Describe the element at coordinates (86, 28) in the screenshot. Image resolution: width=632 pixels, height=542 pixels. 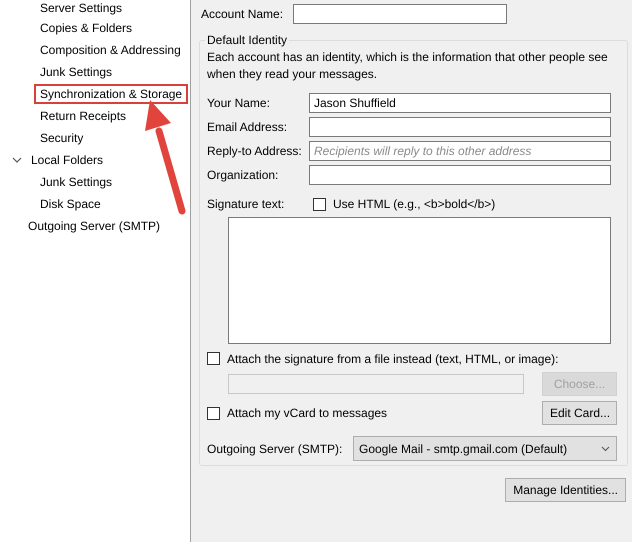
I see `tree-item: Copies & Folders` at that location.